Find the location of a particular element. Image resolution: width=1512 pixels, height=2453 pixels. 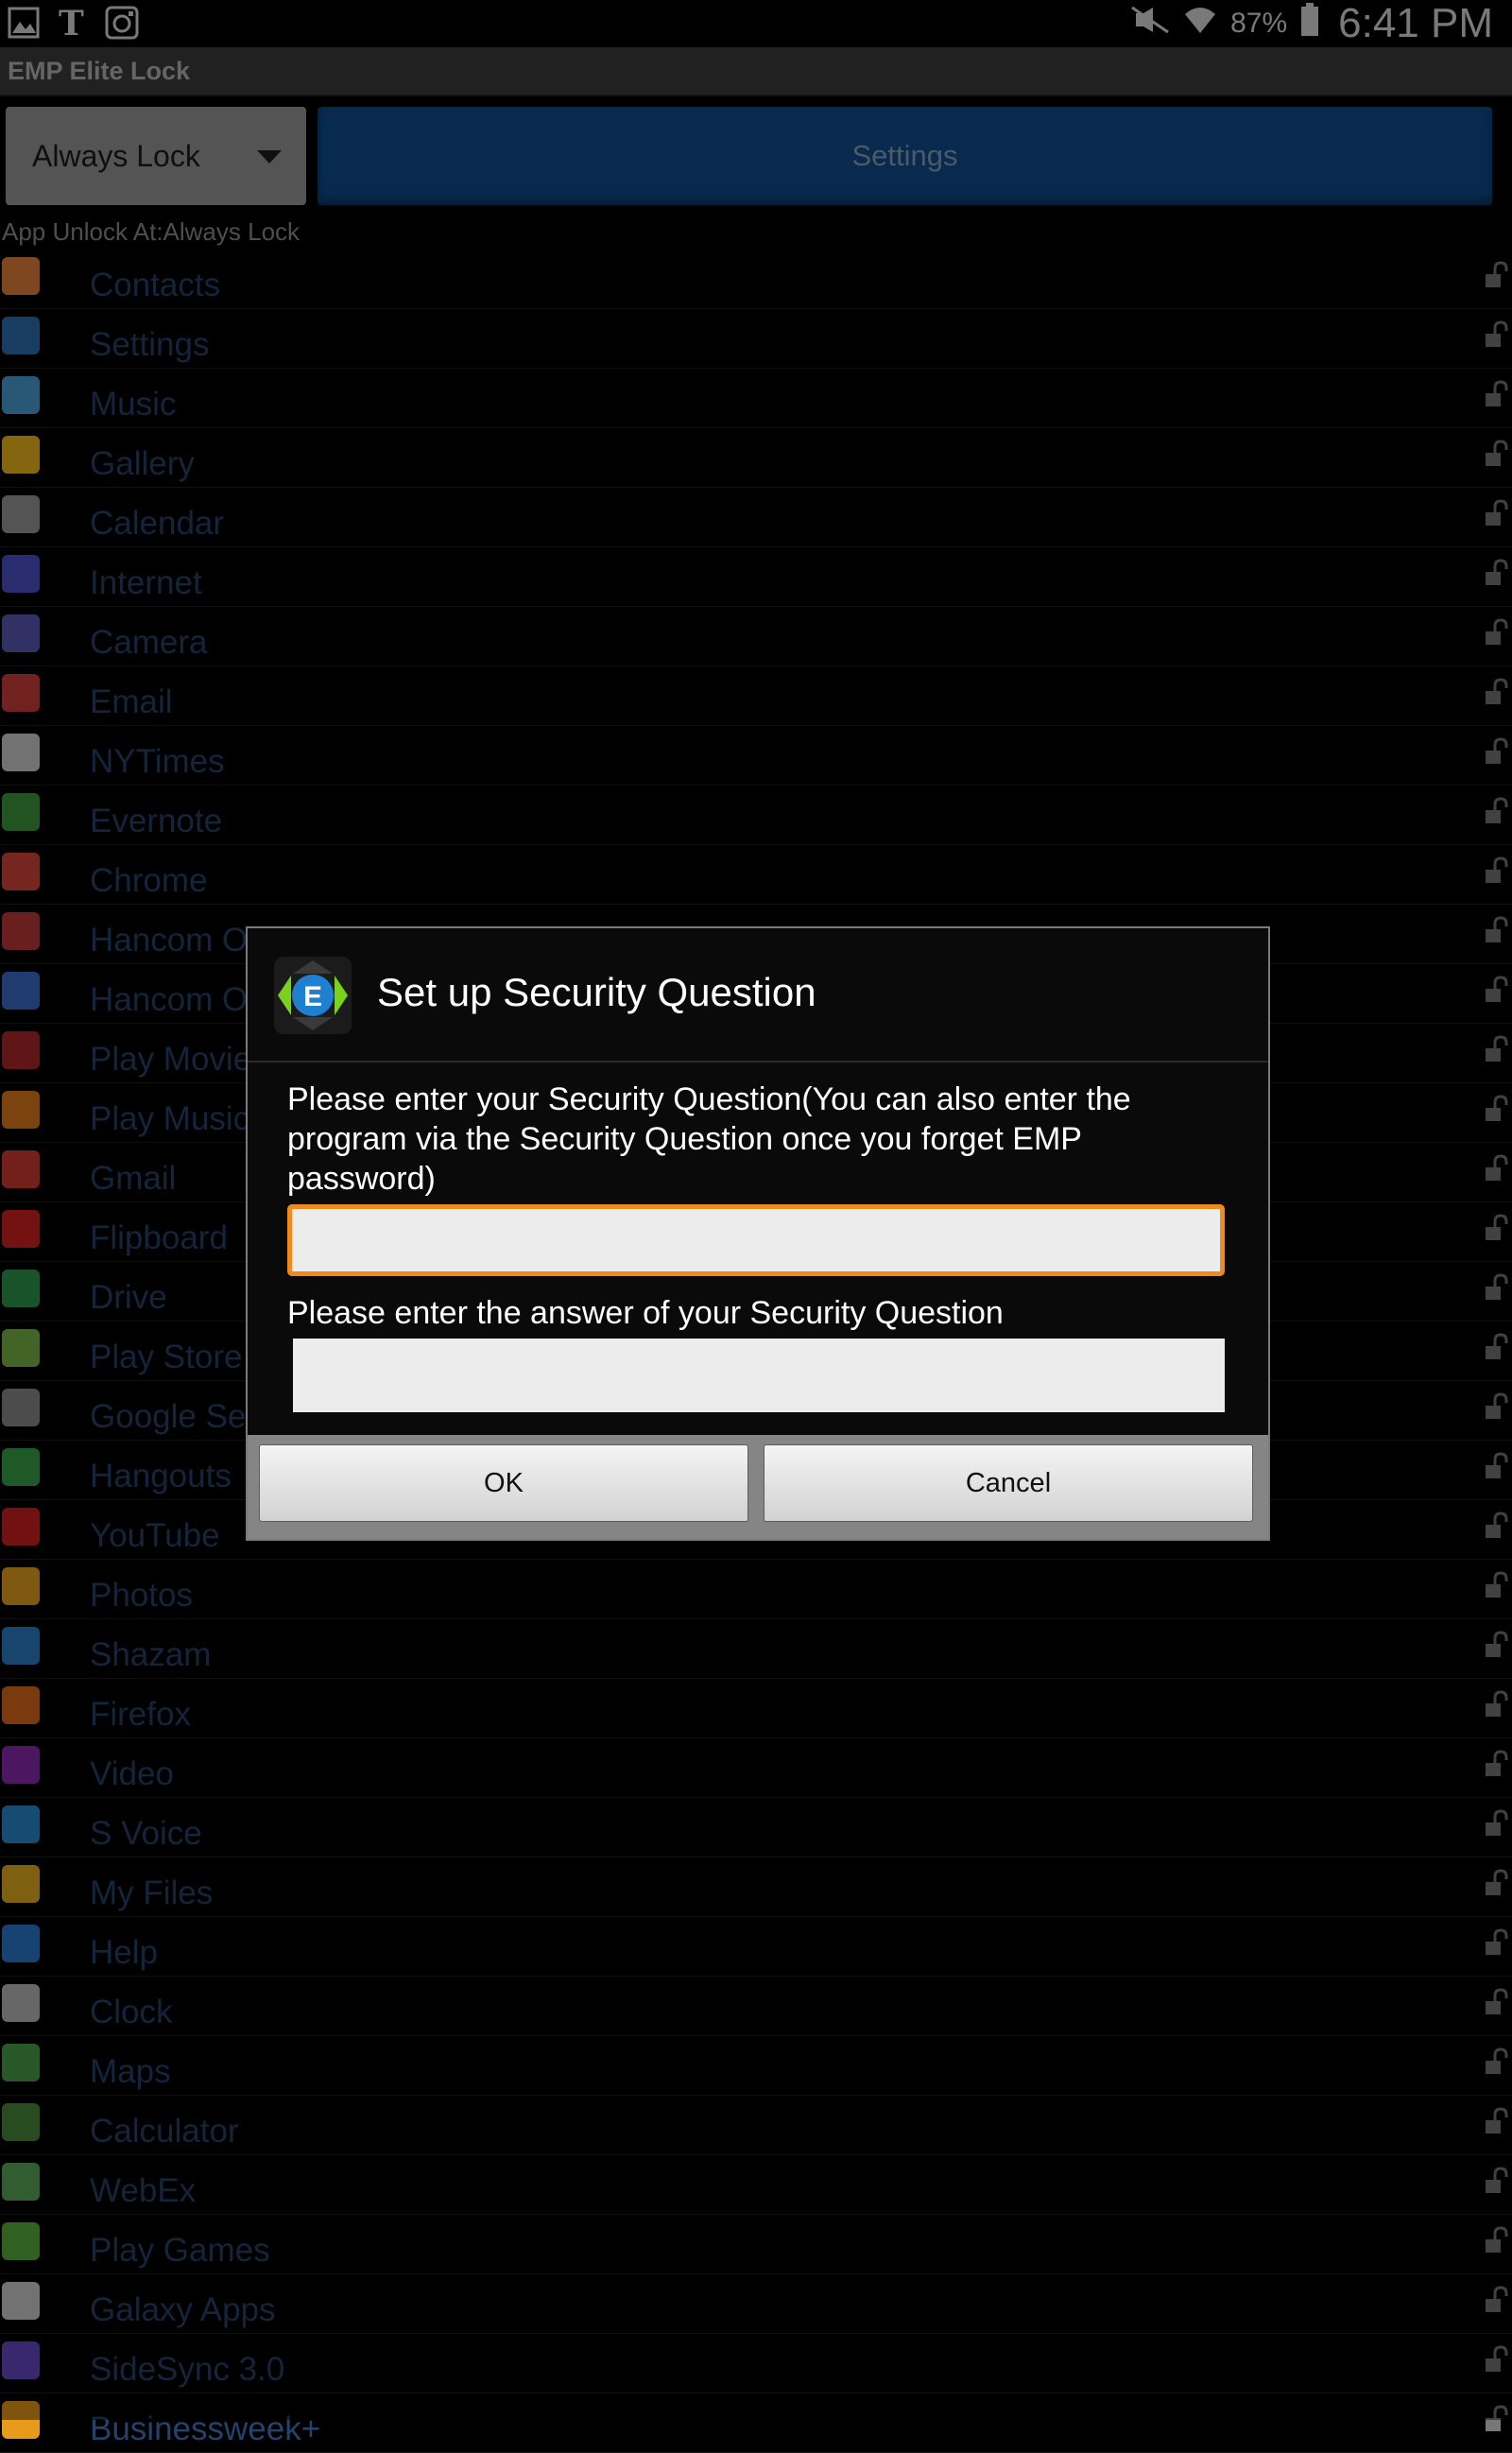

svg-text: E is located at coordinates (312, 996).